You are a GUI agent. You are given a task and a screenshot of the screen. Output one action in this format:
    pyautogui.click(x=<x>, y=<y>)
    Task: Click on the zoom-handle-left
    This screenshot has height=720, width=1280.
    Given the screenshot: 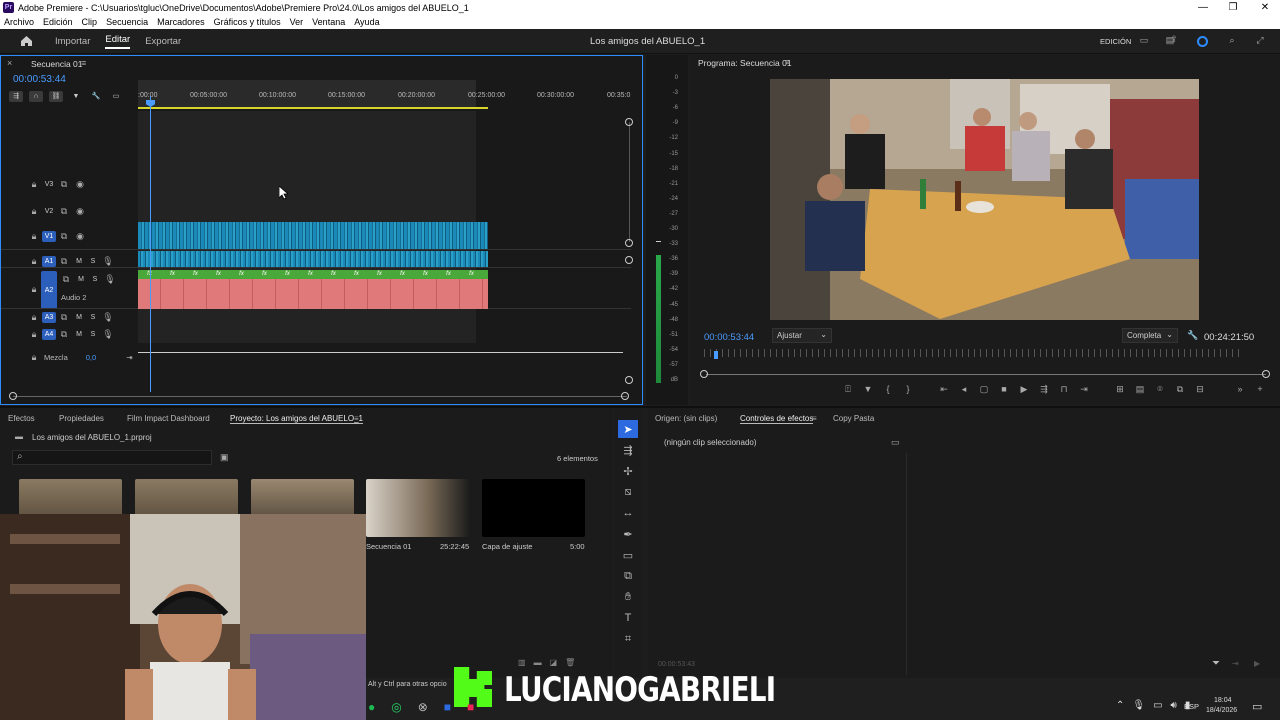 What is the action you would take?
    pyautogui.click(x=704, y=374)
    